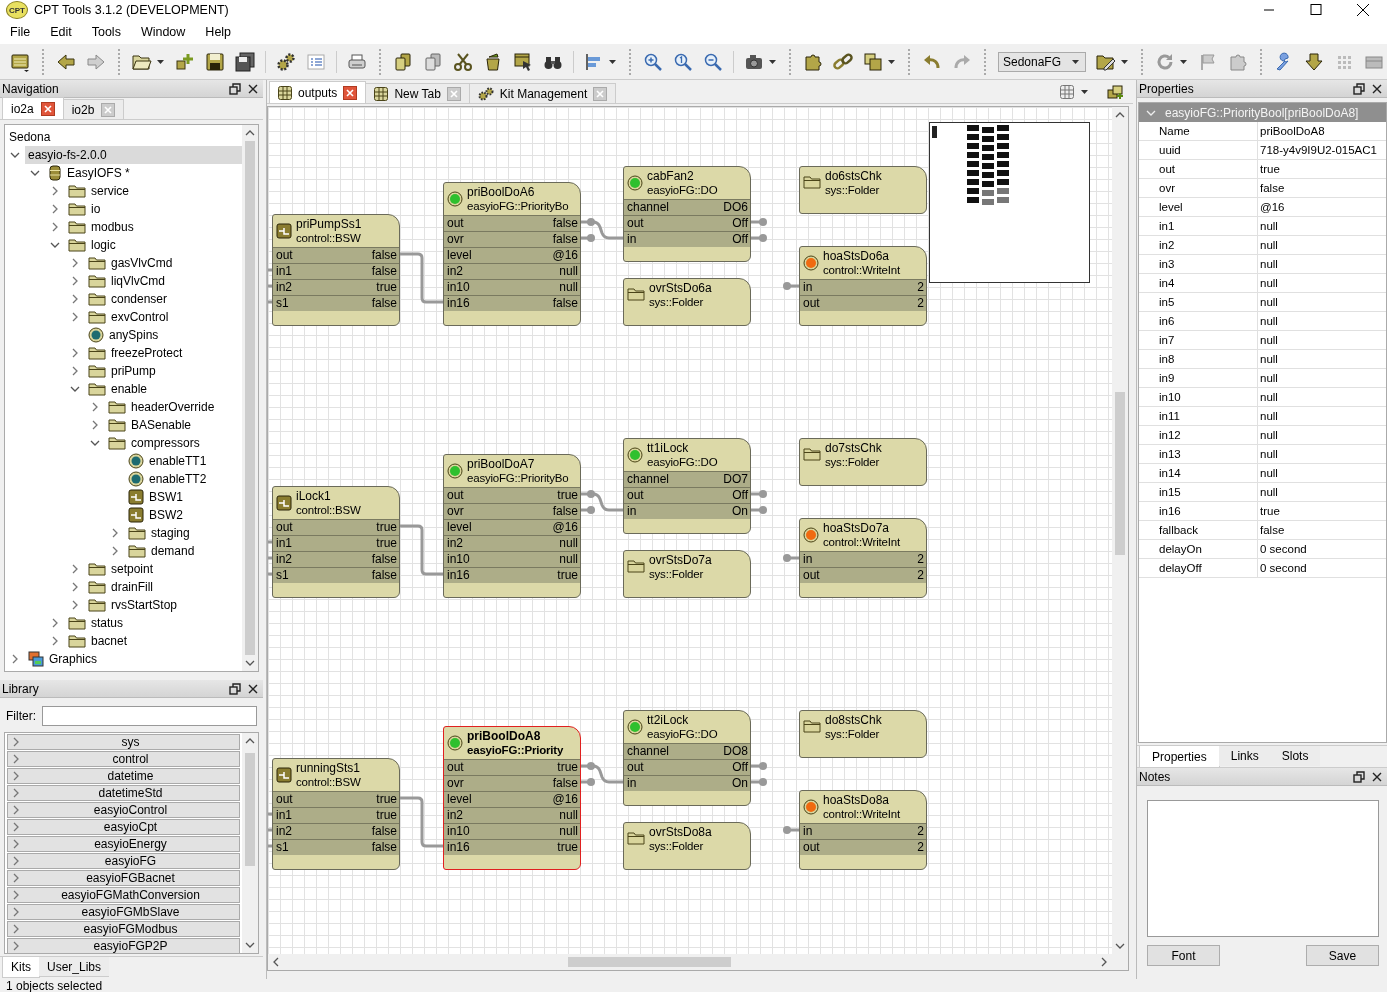  What do you see at coordinates (813, 61) in the screenshot?
I see `puzzle-icon` at bounding box center [813, 61].